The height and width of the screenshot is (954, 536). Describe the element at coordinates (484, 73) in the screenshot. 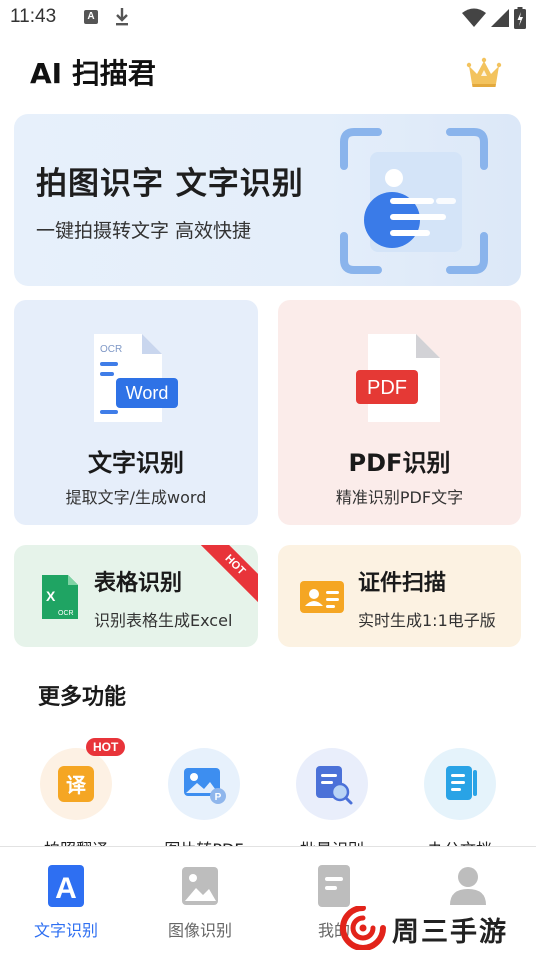

I see `vip-crown-icon` at that location.